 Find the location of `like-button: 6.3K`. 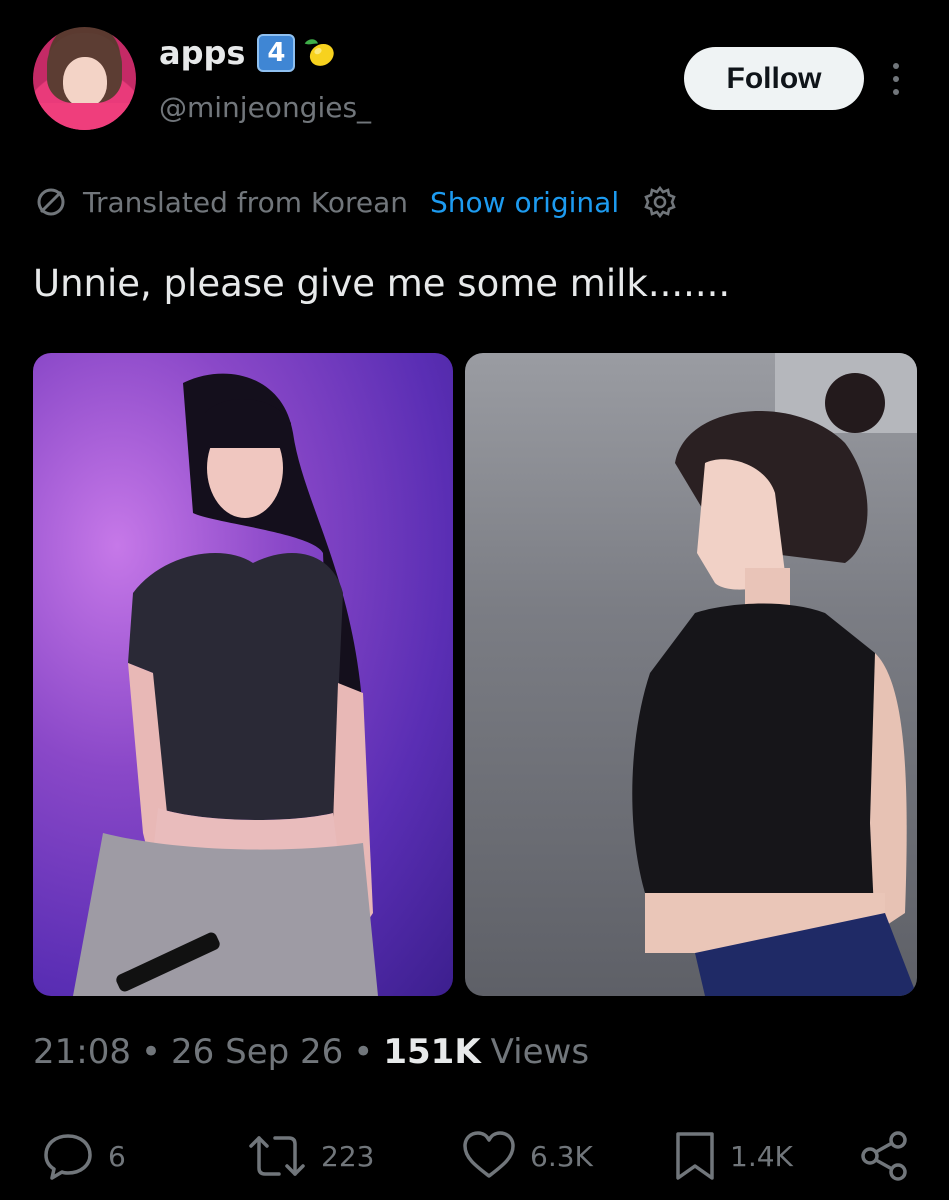

like-button: 6.3K is located at coordinates (526, 1156).